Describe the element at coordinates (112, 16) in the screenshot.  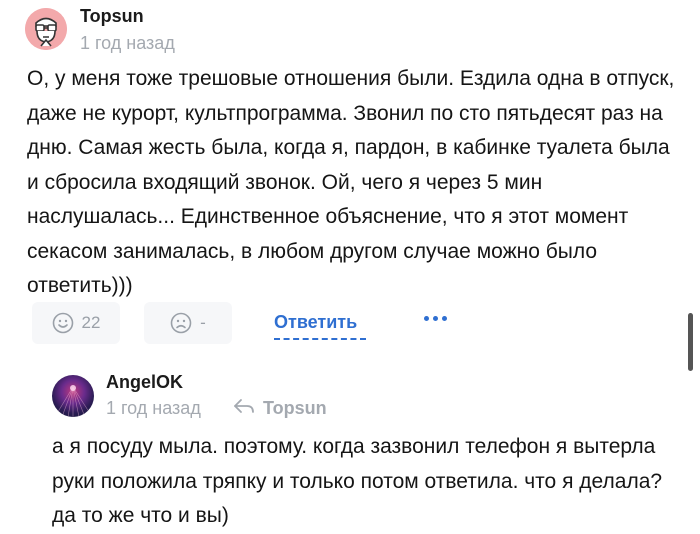
I see `comment-author: Topsun` at that location.